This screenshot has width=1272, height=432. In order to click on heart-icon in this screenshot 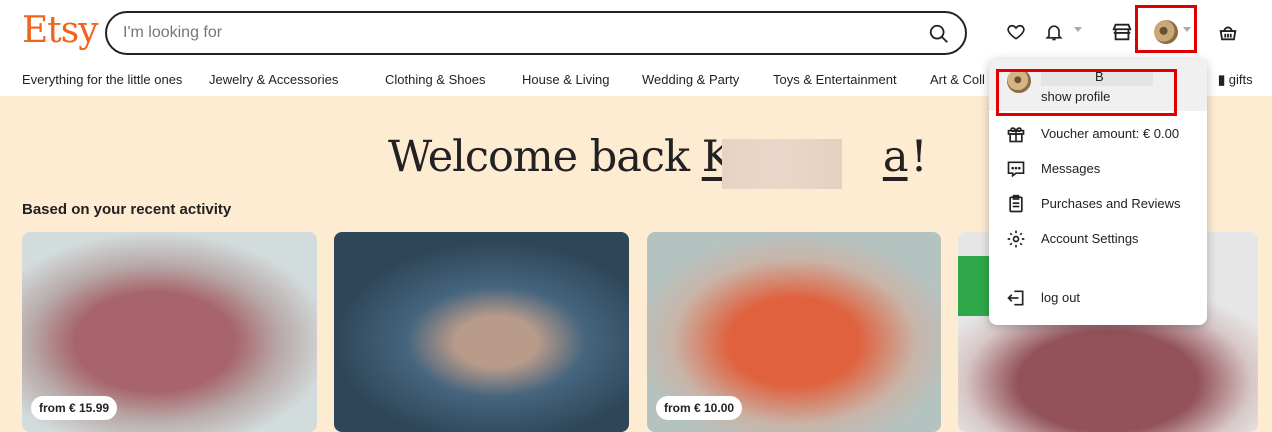, I will do `click(1016, 32)`.